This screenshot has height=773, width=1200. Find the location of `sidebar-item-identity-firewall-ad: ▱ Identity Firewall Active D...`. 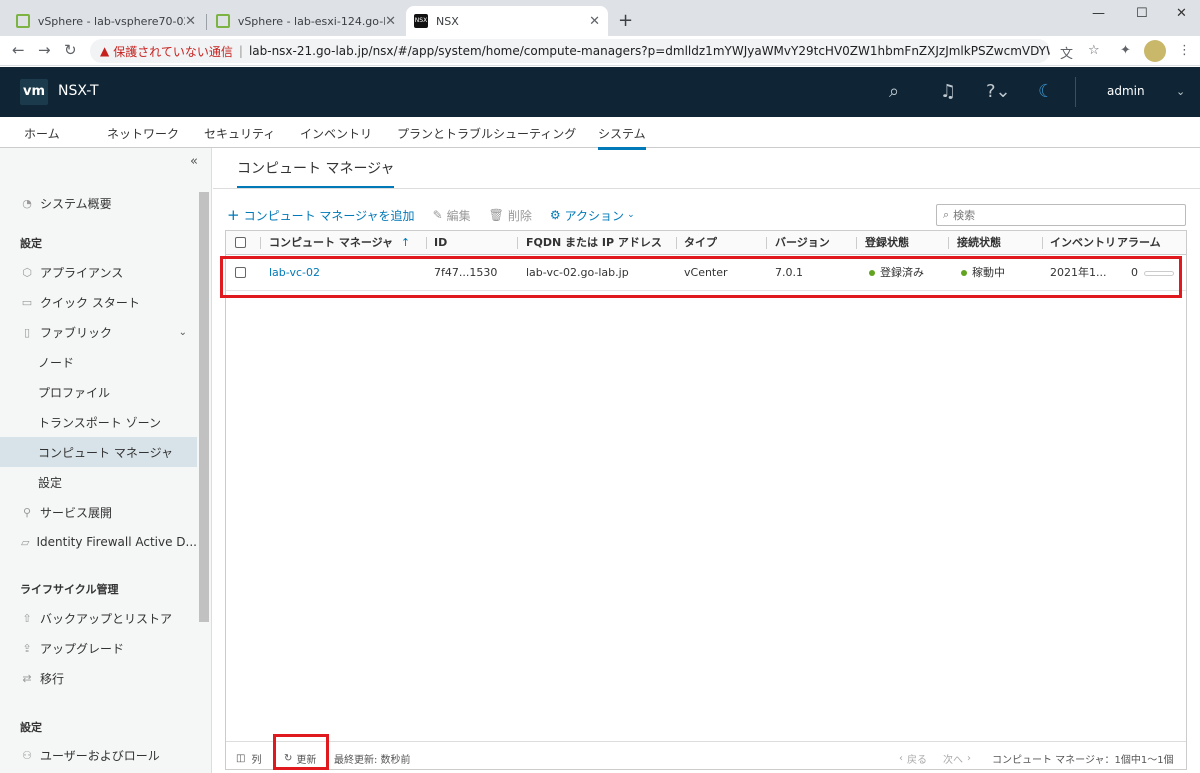

sidebar-item-identity-firewall-ad: ▱ Identity Firewall Active D... is located at coordinates (98, 542).